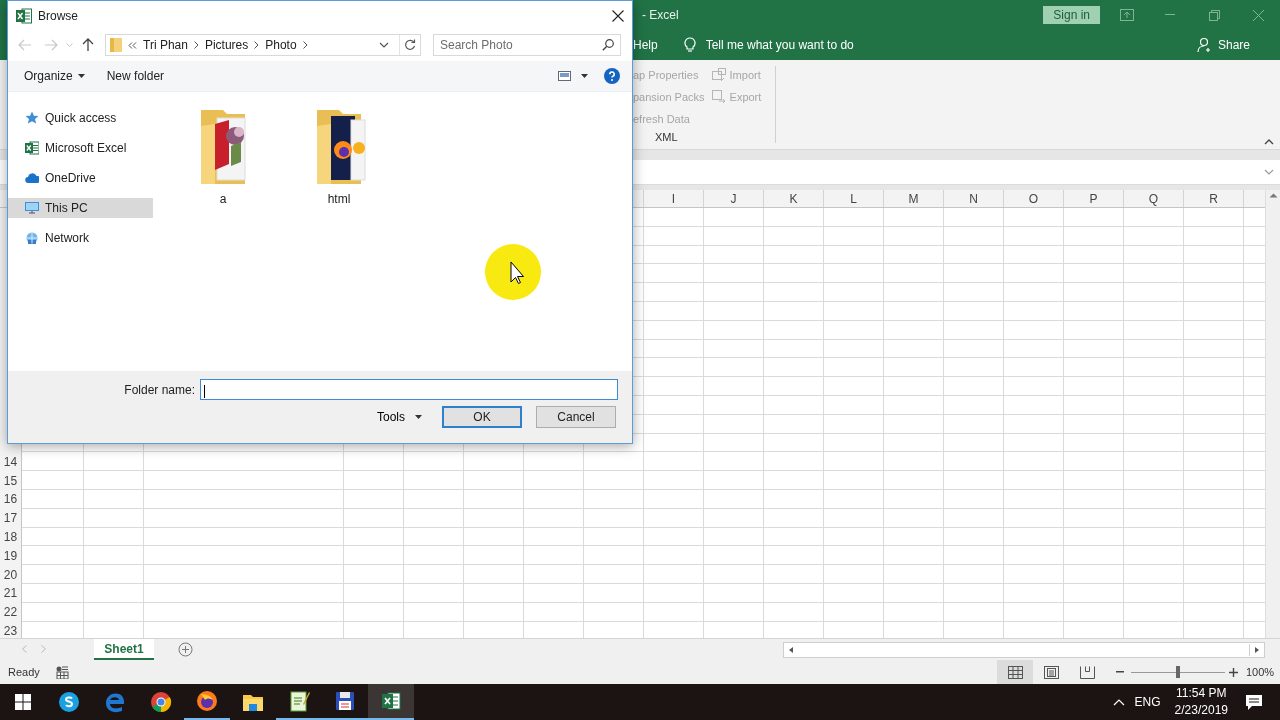 Image resolution: width=1280 pixels, height=720 pixels. What do you see at coordinates (1273, 195) in the screenshot?
I see `scroll-up-icon` at bounding box center [1273, 195].